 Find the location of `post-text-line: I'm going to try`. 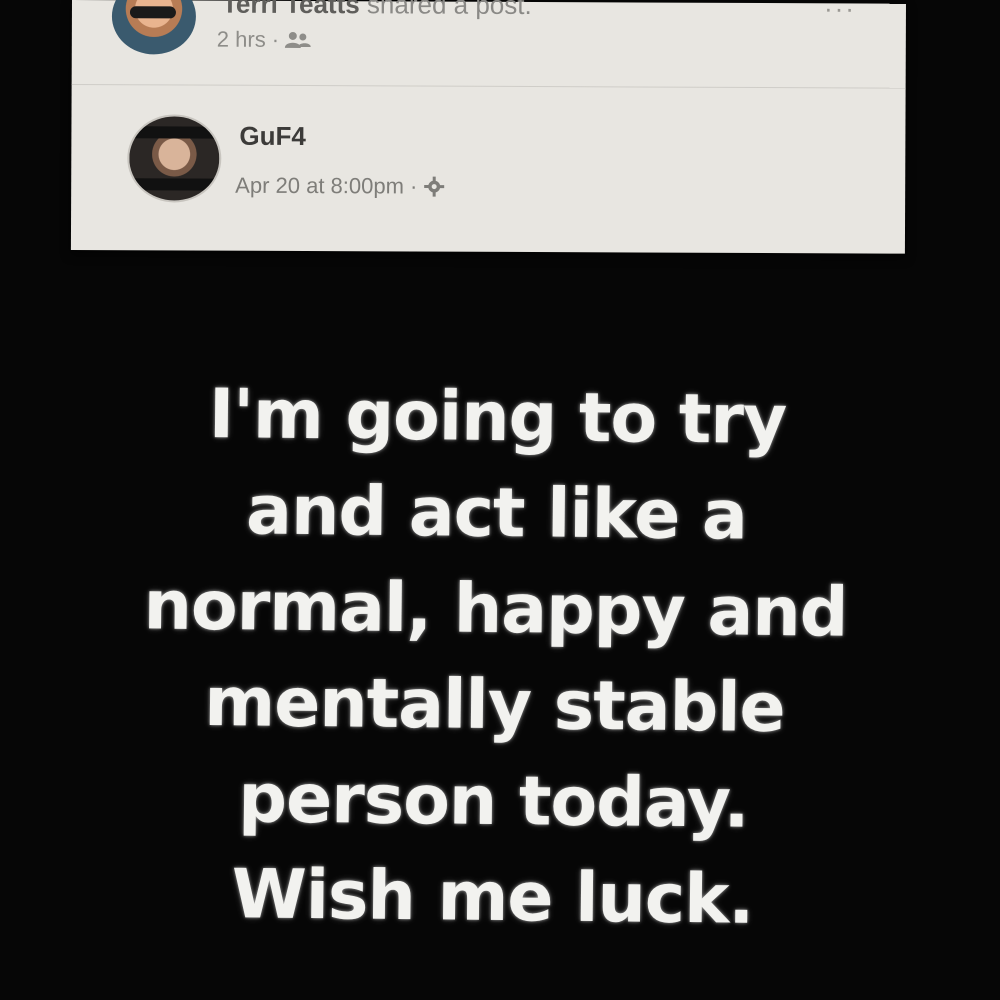

post-text-line: I'm going to try is located at coordinates (497, 417).